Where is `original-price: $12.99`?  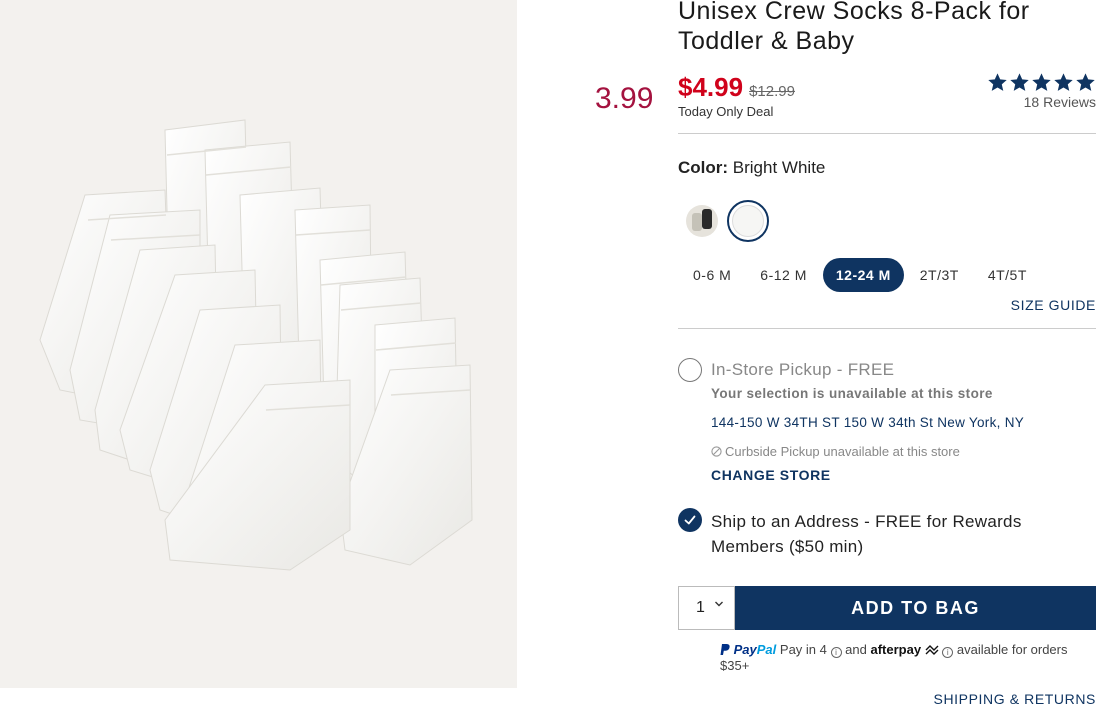
original-price: $12.99 is located at coordinates (772, 91).